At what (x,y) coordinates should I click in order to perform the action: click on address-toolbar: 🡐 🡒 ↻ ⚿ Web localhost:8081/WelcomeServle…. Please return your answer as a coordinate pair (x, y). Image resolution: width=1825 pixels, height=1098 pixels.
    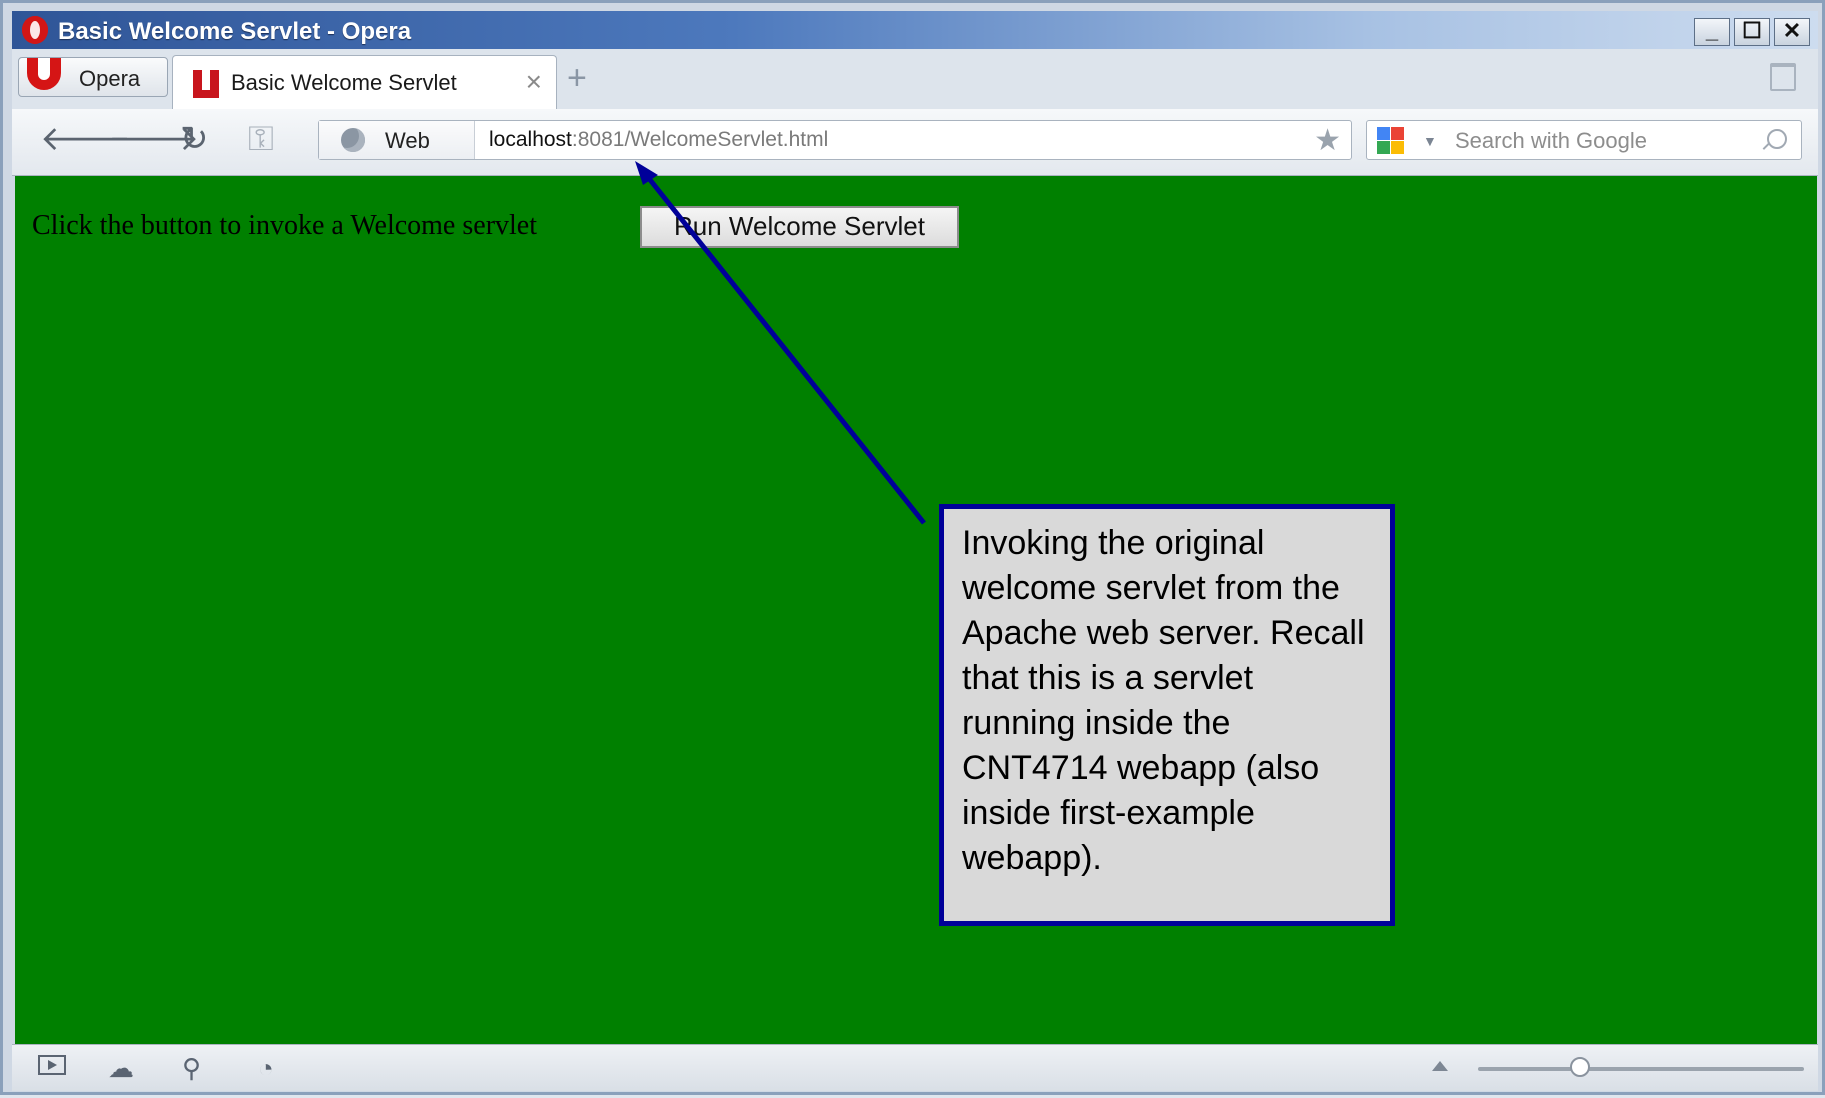
    Looking at the image, I should click on (915, 142).